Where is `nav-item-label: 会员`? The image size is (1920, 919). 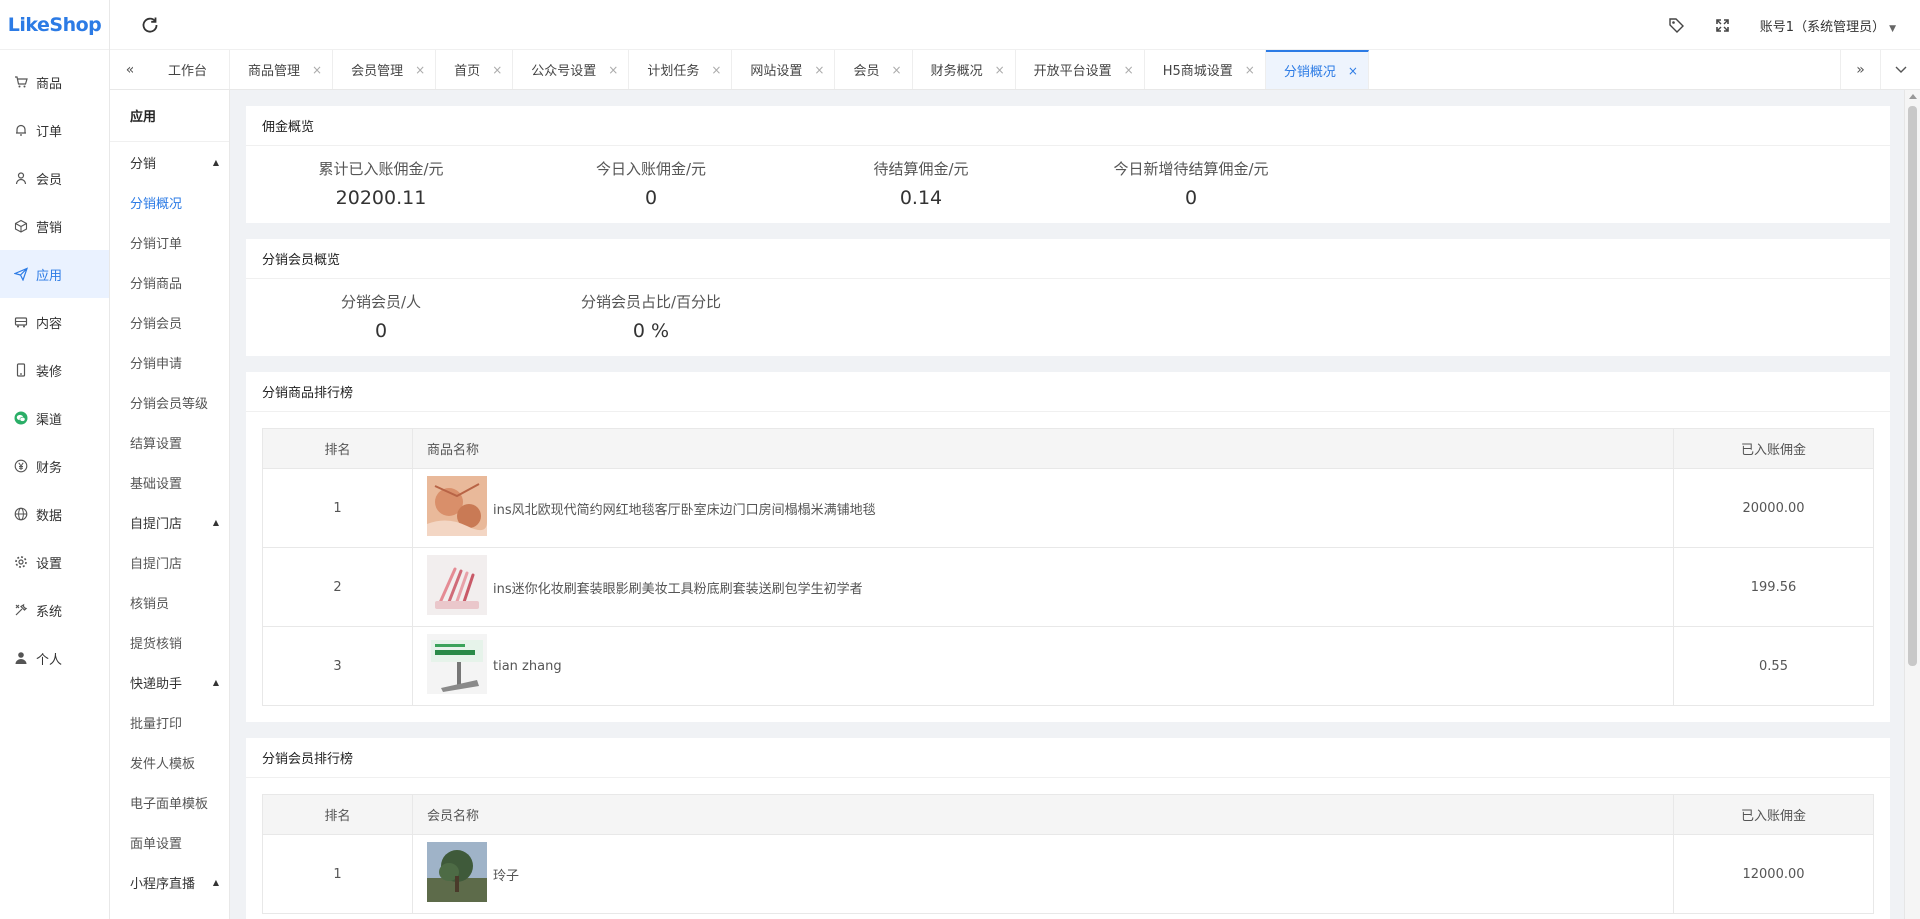 nav-item-label: 会员 is located at coordinates (49, 180).